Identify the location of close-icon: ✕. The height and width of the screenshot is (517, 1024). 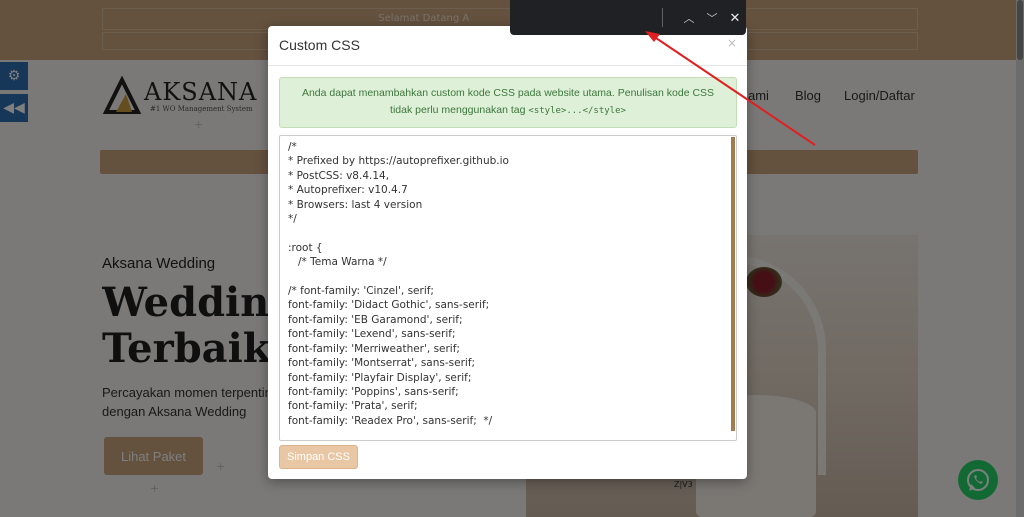
(735, 18).